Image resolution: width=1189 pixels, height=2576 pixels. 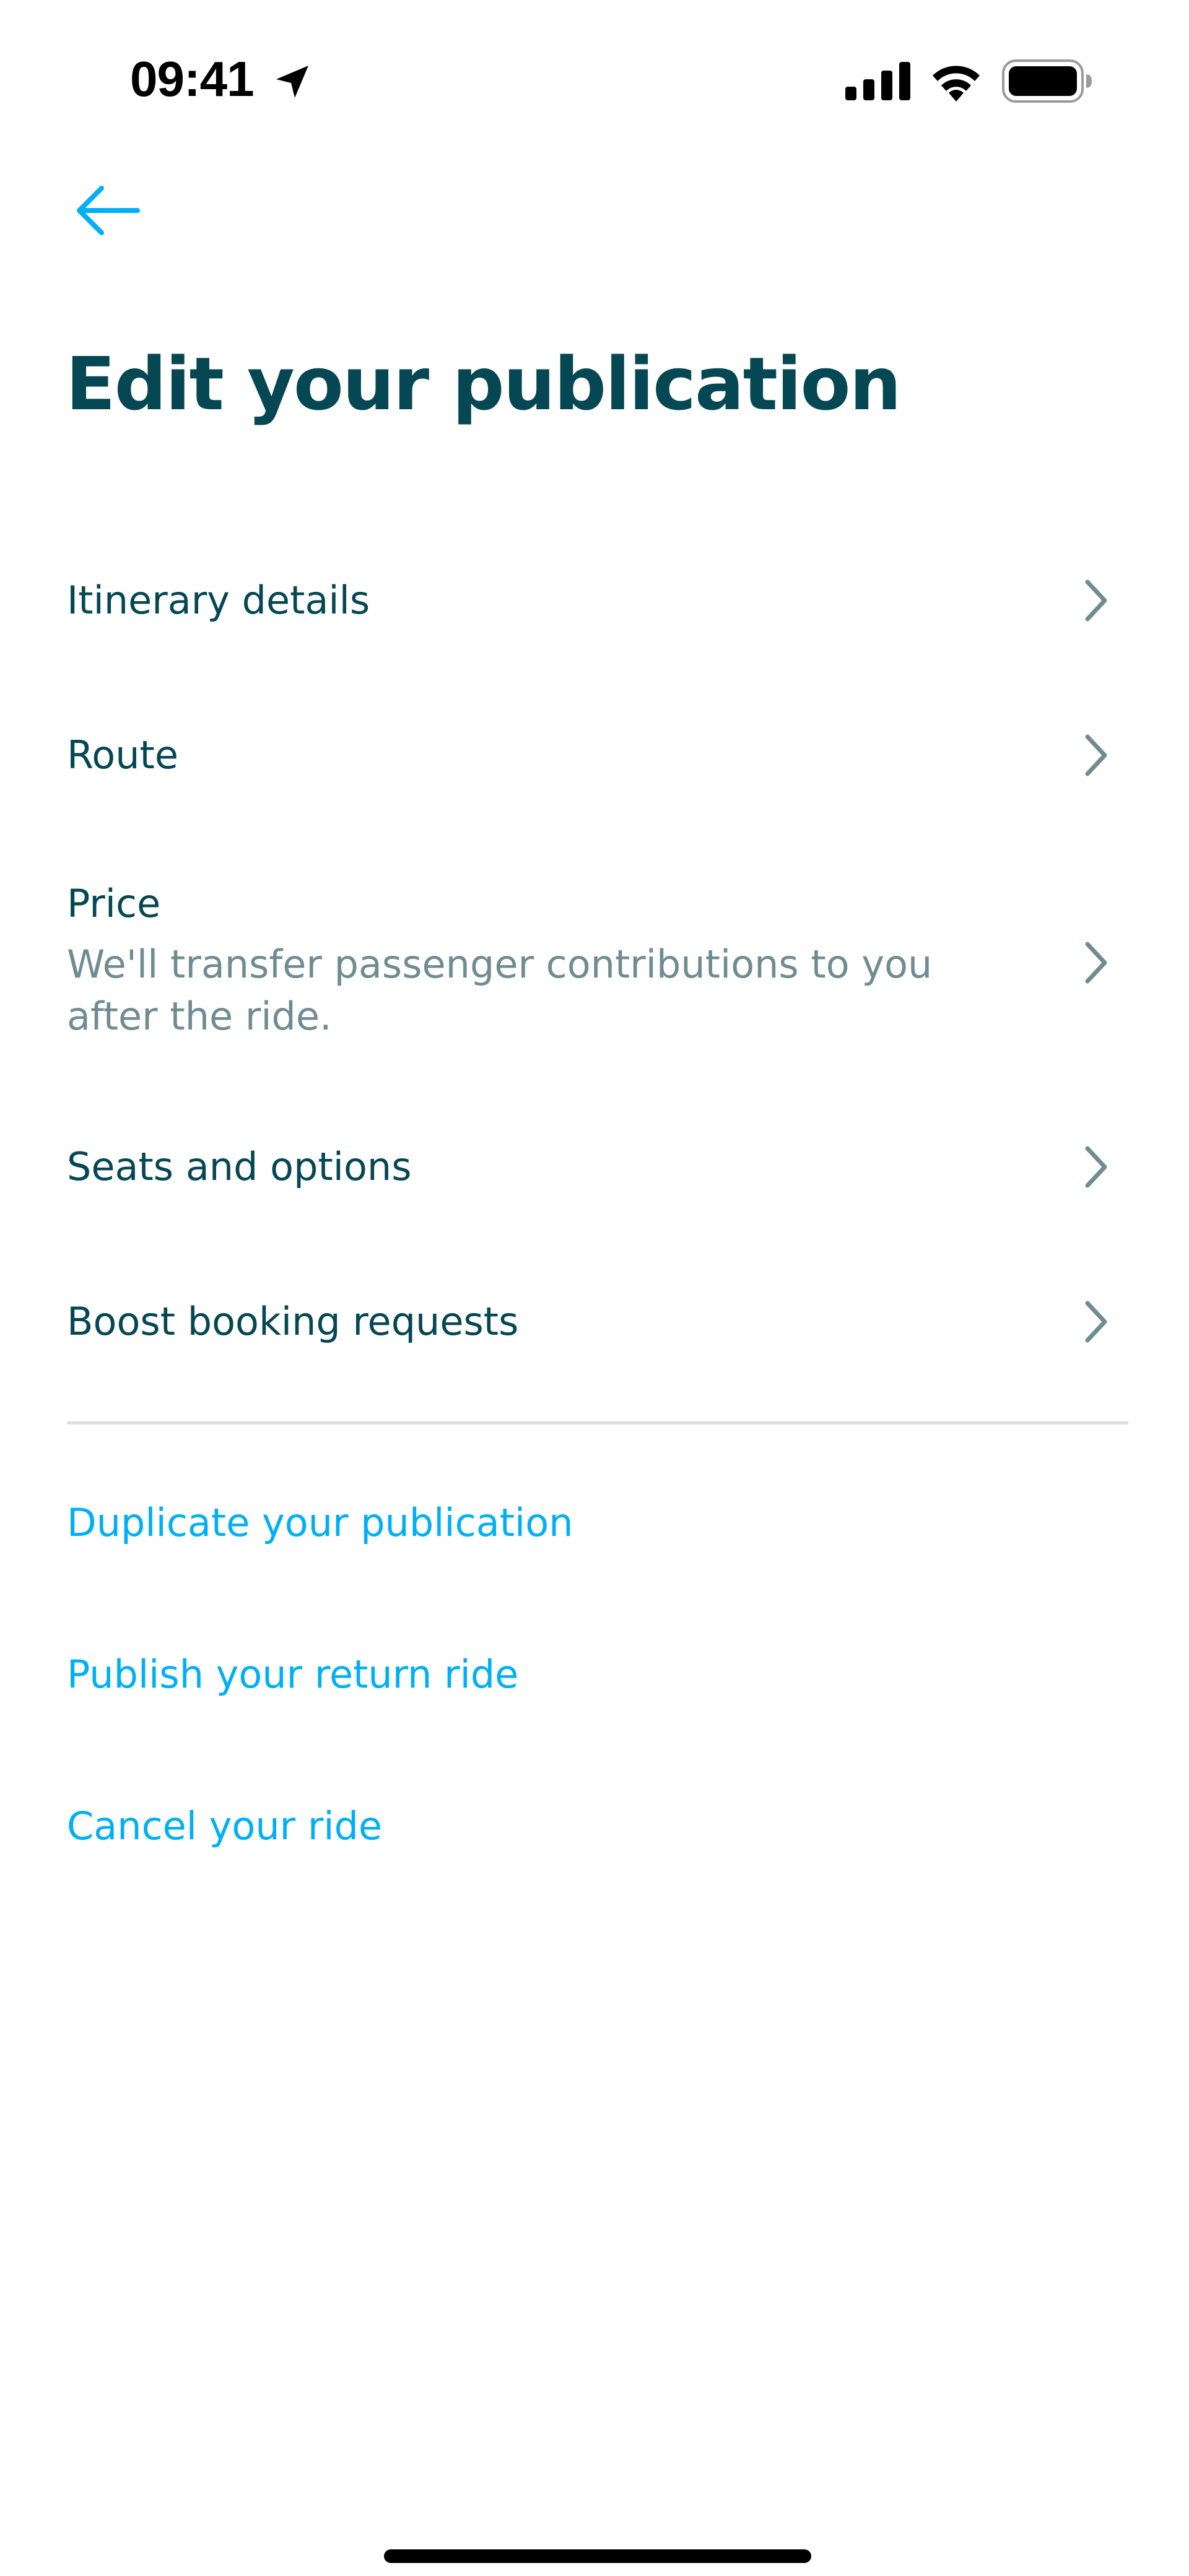 I want to click on publish-return-ride-link: Publish your return ride, so click(x=292, y=1674).